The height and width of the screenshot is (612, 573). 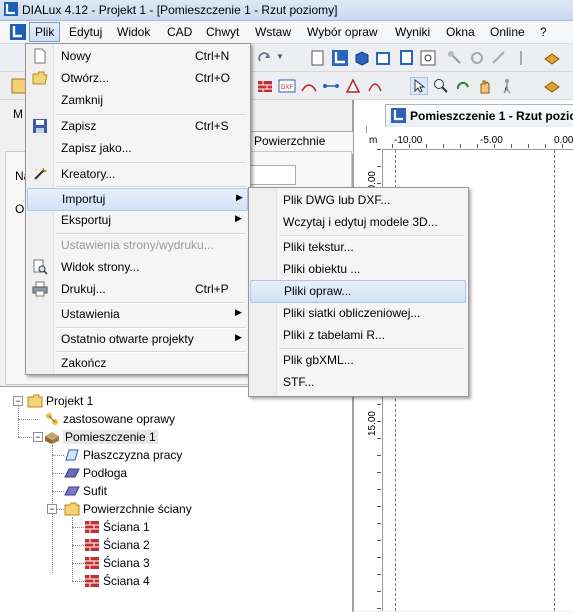 I want to click on folder-icon, so click(x=72, y=509).